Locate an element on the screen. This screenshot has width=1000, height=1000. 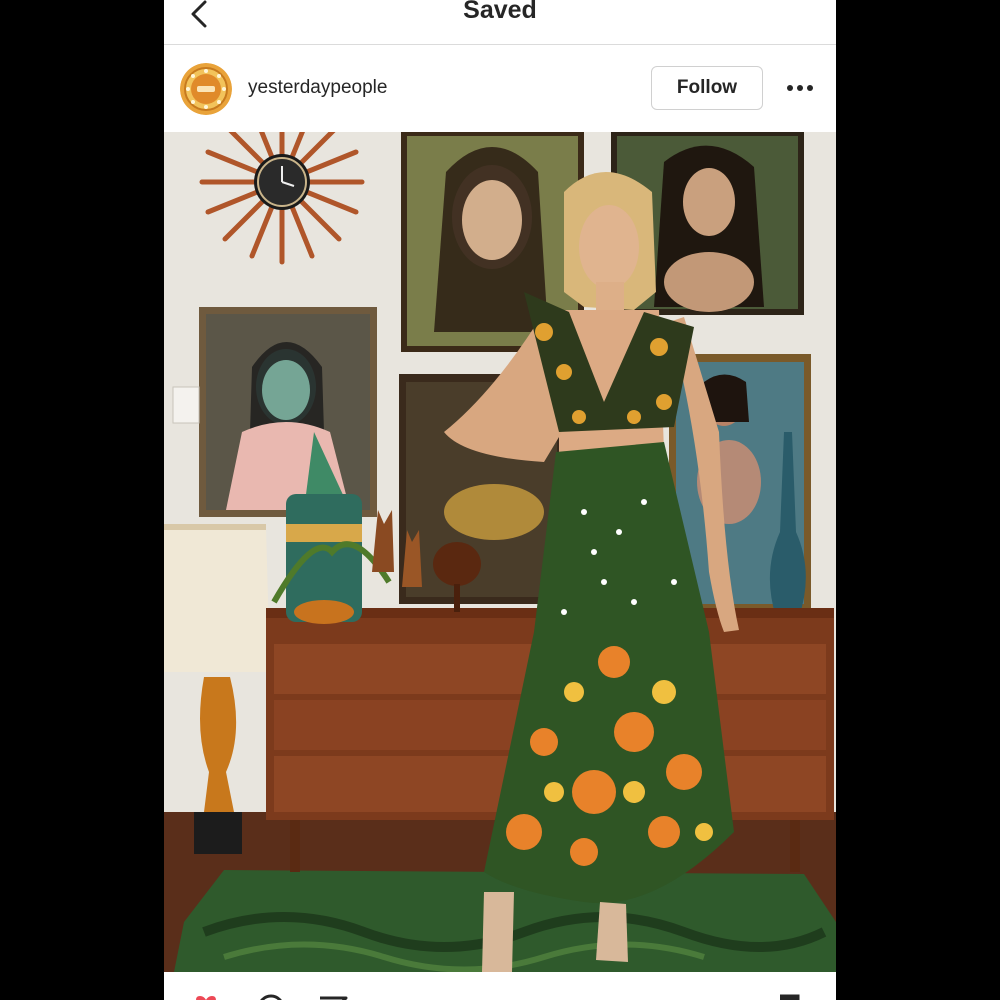
share-icon is located at coordinates (333, 997).